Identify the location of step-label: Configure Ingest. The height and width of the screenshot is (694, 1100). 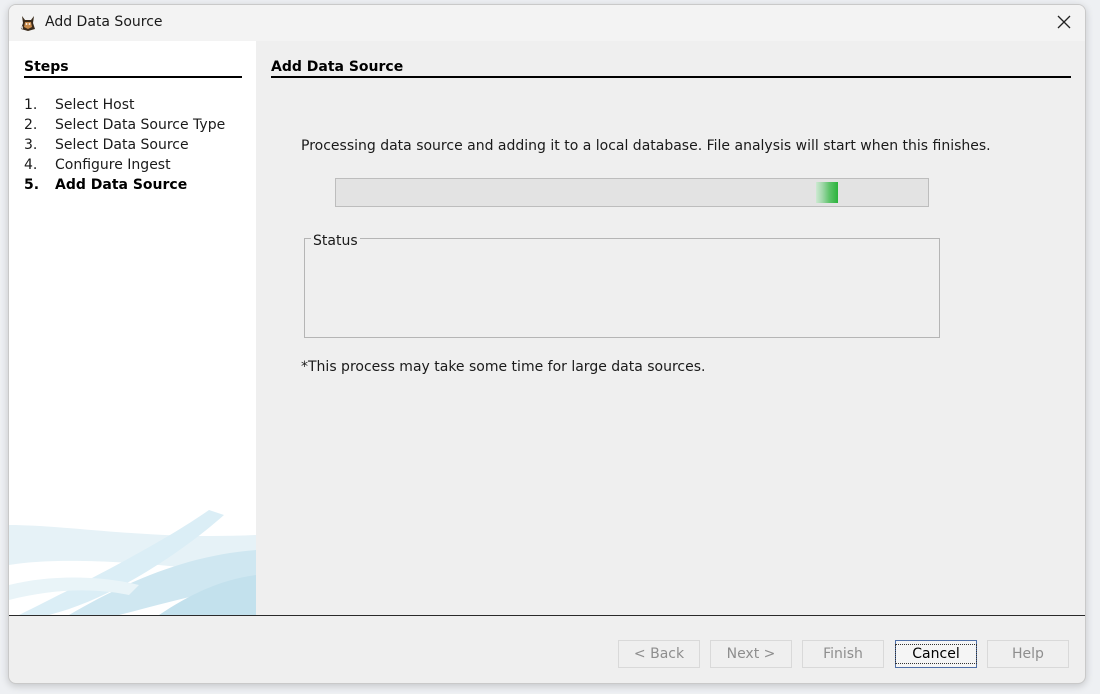
(113, 165).